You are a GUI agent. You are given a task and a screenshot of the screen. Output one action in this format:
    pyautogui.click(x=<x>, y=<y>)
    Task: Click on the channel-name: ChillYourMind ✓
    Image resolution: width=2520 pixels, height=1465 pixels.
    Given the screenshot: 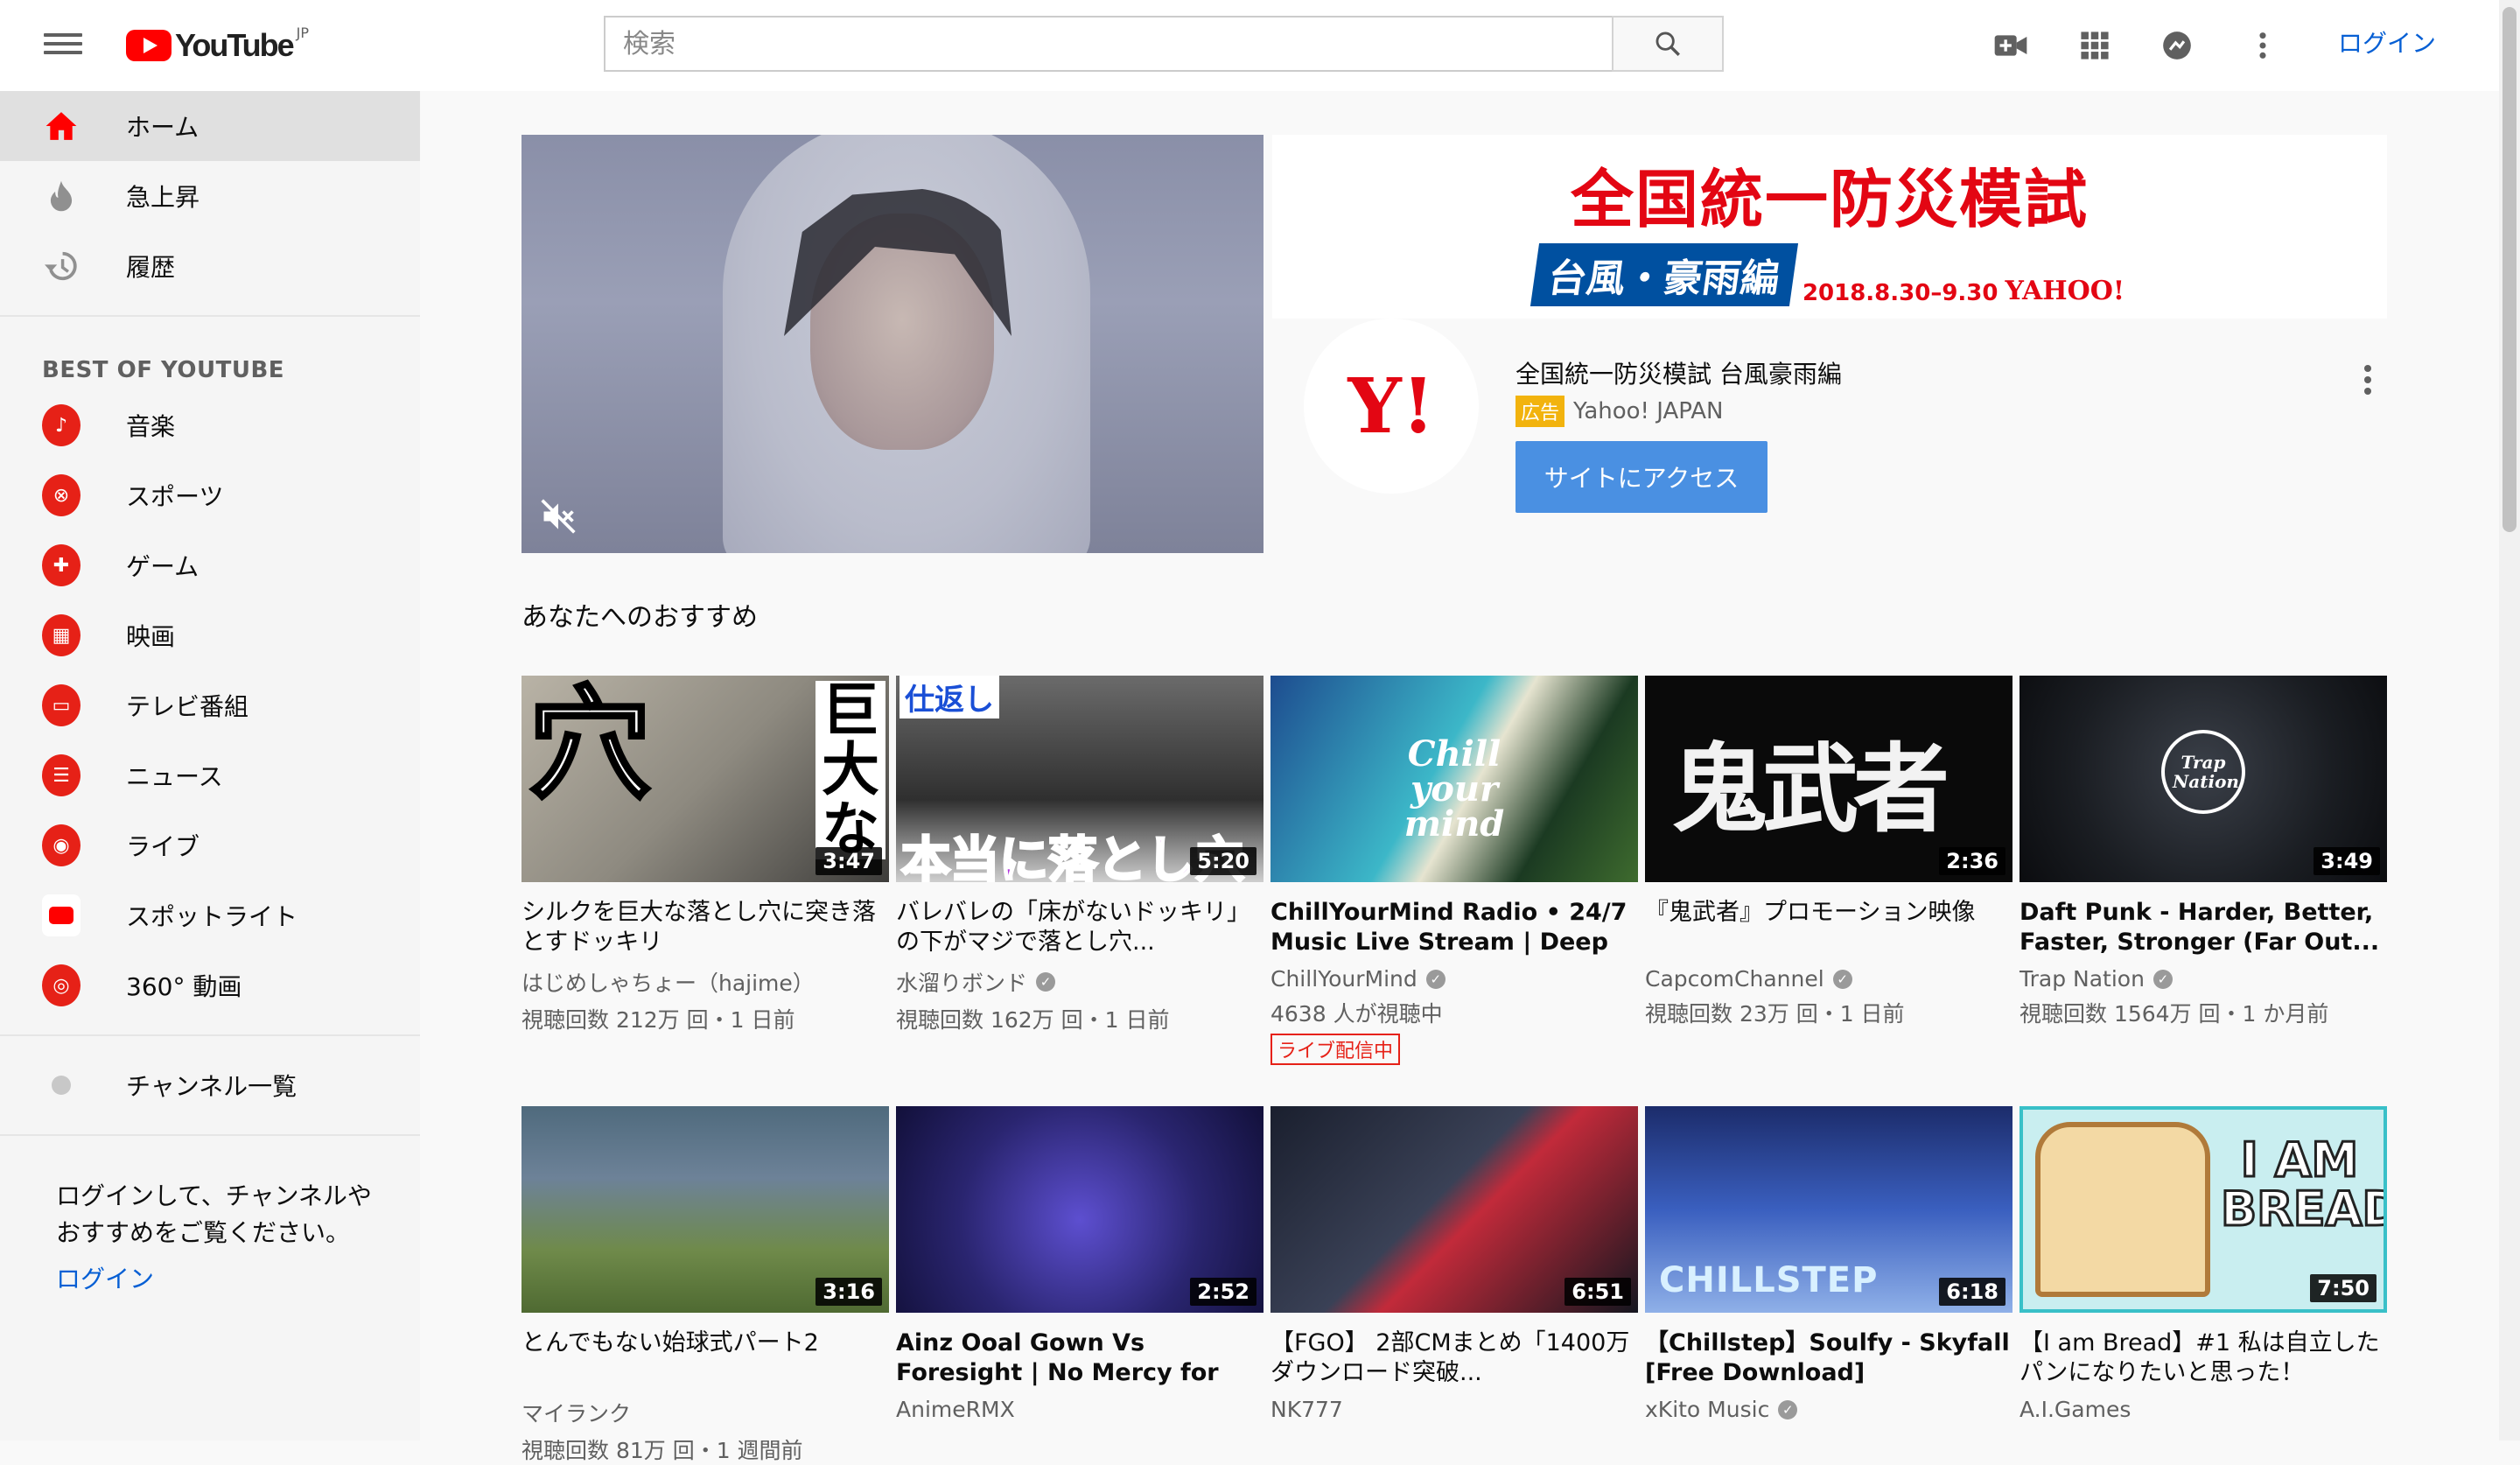 What is the action you would take?
    pyautogui.click(x=1454, y=979)
    